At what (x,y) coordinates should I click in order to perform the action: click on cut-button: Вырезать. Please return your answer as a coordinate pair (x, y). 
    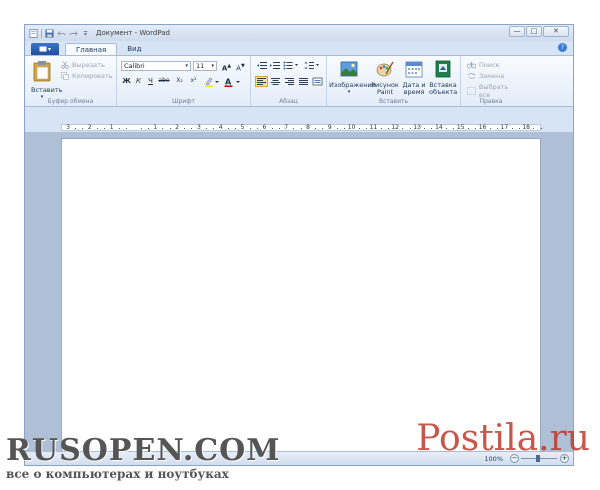
    Looking at the image, I should click on (83, 65).